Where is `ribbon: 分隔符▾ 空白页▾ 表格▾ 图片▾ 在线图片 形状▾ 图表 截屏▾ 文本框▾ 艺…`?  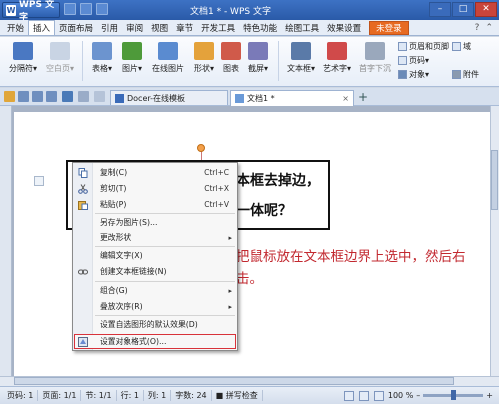 ribbon: 分隔符▾ 空白页▾ 表格▾ 图片▾ 在线图片 形状▾ 图表 截屏▾ 文本框▾ 艺… is located at coordinates (249, 62).